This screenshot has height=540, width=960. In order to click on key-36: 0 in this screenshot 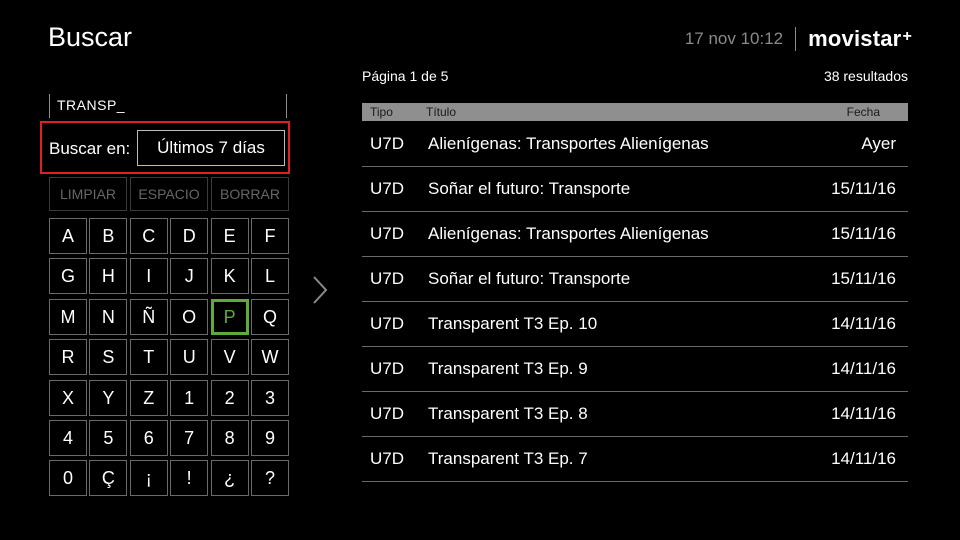, I will do `click(68, 478)`.